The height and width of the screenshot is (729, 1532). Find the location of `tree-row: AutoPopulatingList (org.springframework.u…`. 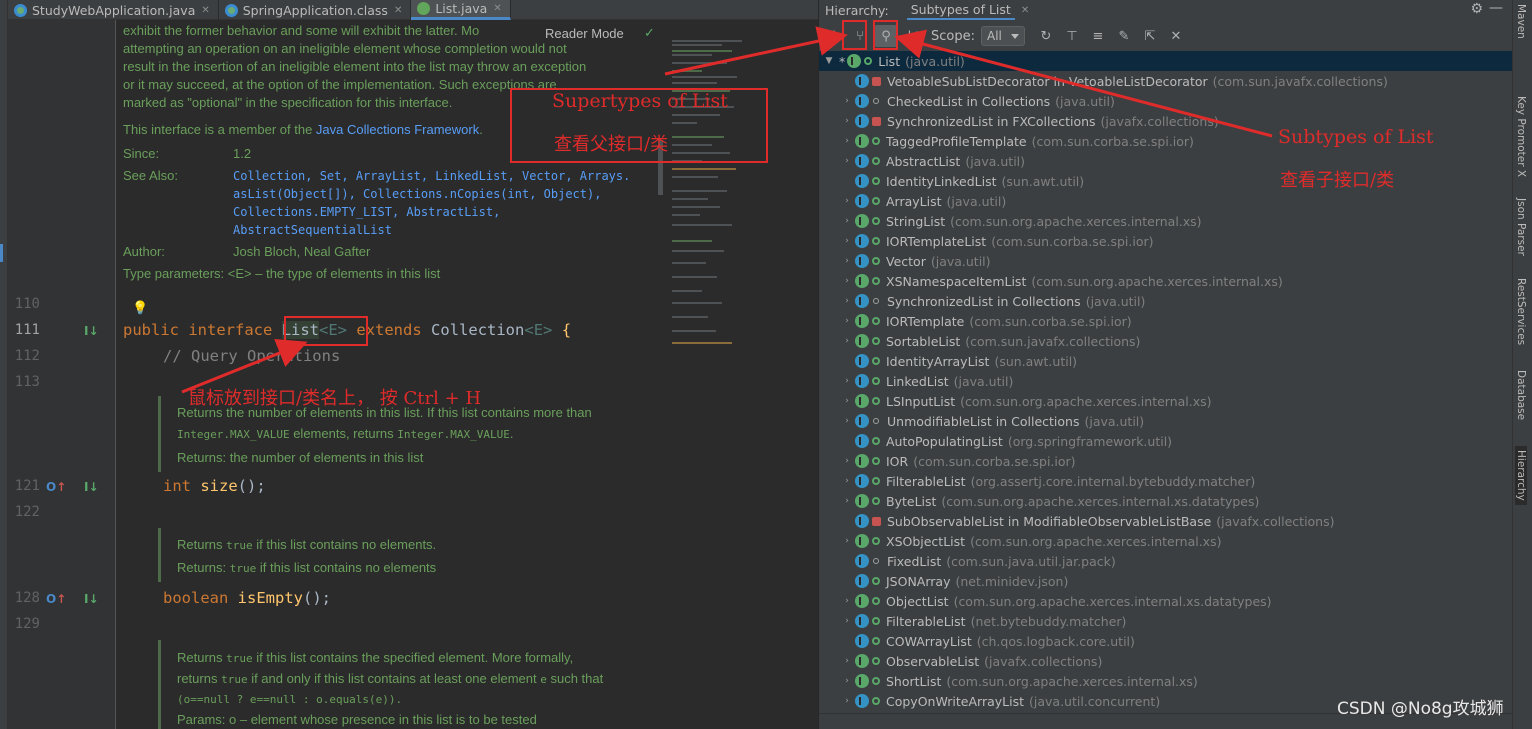

tree-row: AutoPopulatingList (org.springframework.u… is located at coordinates (1166, 441).